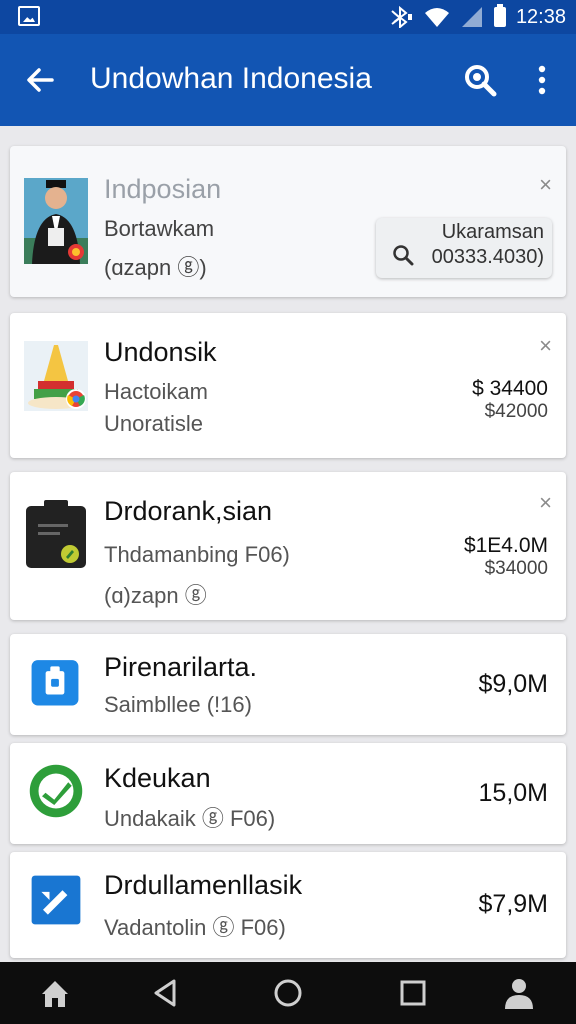 Image resolution: width=576 pixels, height=1024 pixels. What do you see at coordinates (56, 534) in the screenshot?
I see `device-thumbnail` at bounding box center [56, 534].